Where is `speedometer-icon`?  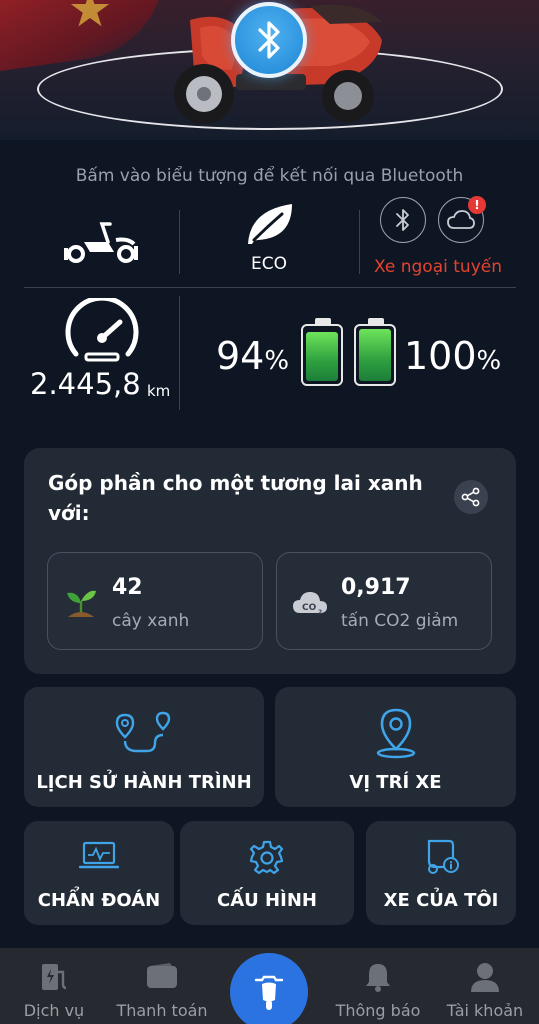 speedometer-icon is located at coordinates (102, 330).